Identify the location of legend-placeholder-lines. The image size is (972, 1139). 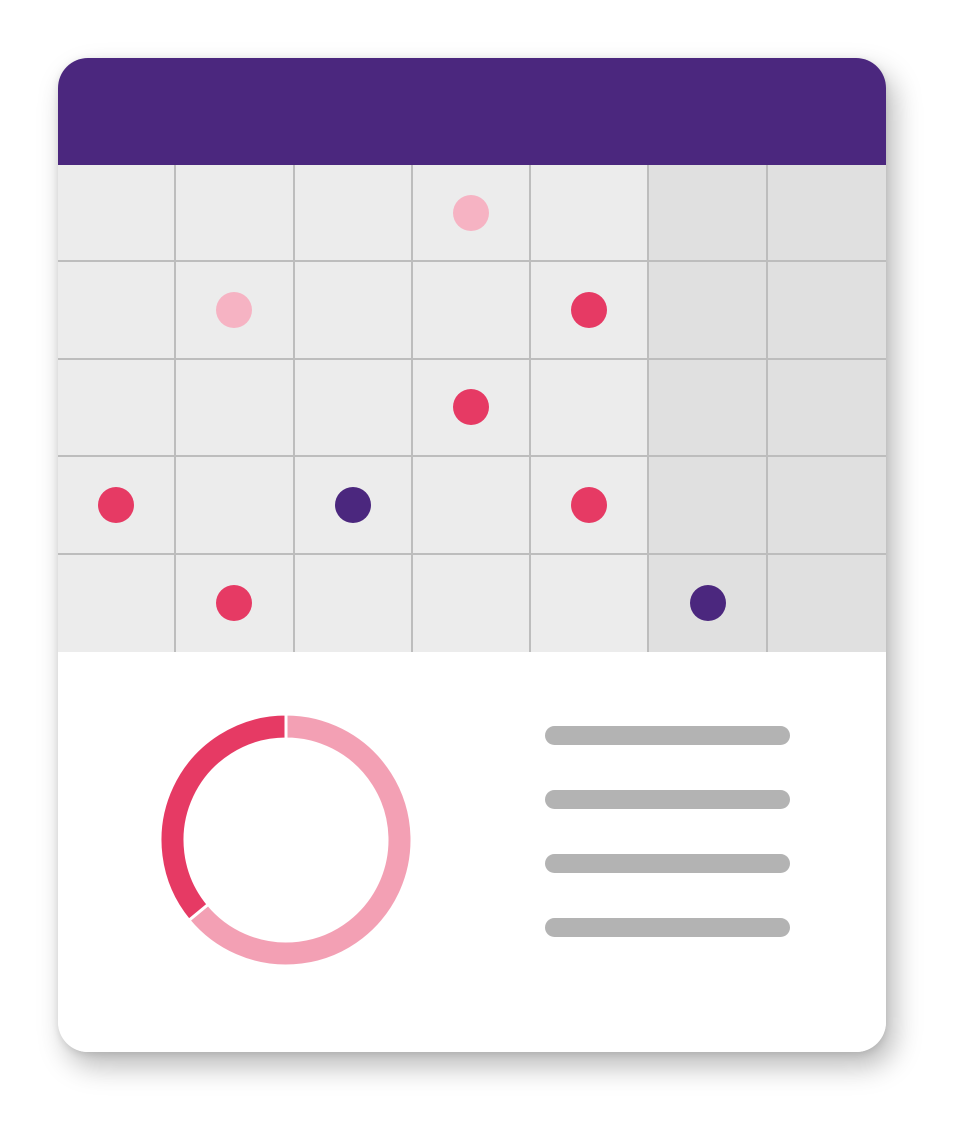
(667, 854).